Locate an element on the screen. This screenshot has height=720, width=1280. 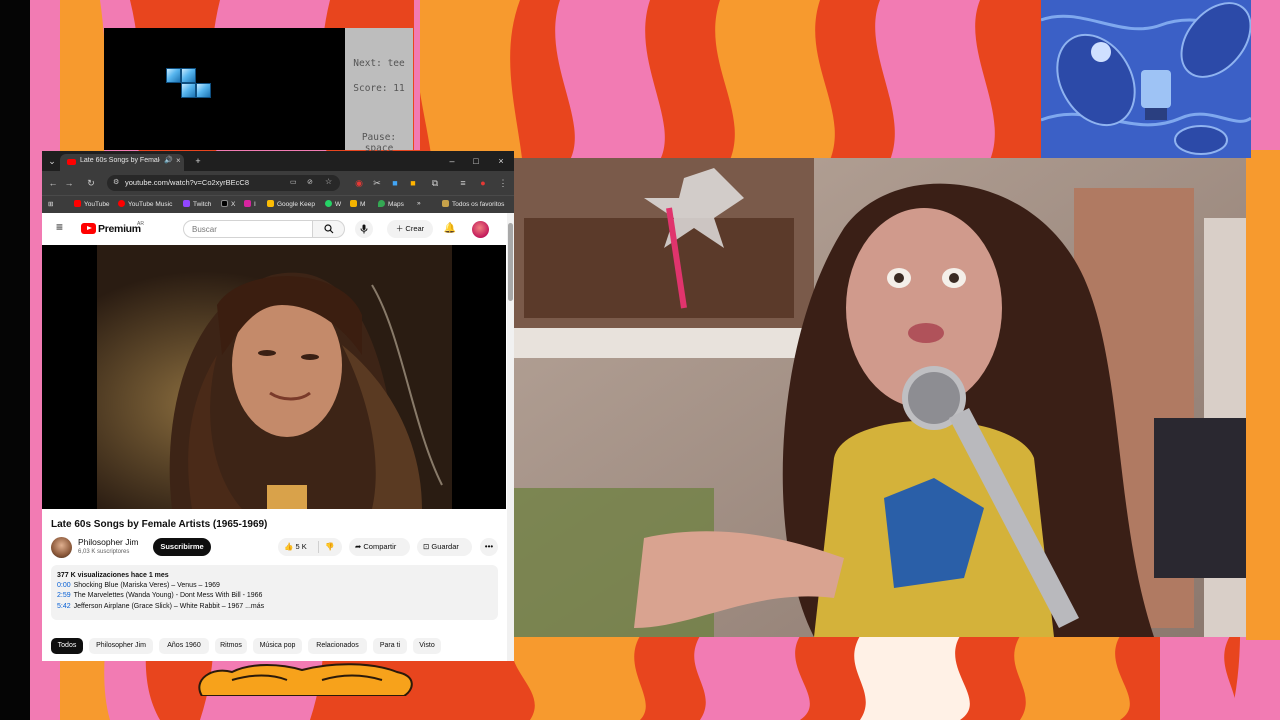
apps-grid-icon: ⊞ is located at coordinates (50, 204).